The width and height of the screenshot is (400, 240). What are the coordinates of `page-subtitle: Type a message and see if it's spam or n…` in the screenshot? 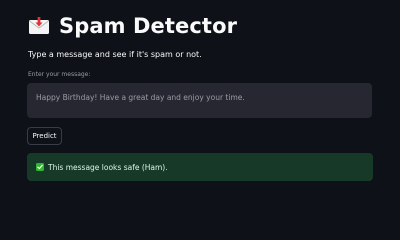 It's located at (115, 54).